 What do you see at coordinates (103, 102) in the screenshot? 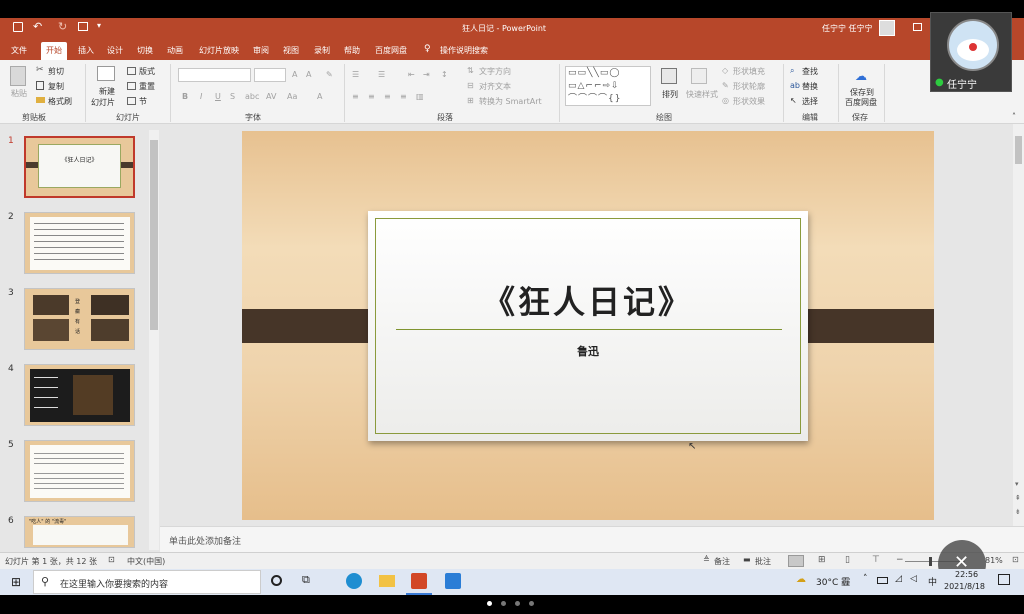
I see `new-slide-label-2: 幻灯片` at bounding box center [103, 102].